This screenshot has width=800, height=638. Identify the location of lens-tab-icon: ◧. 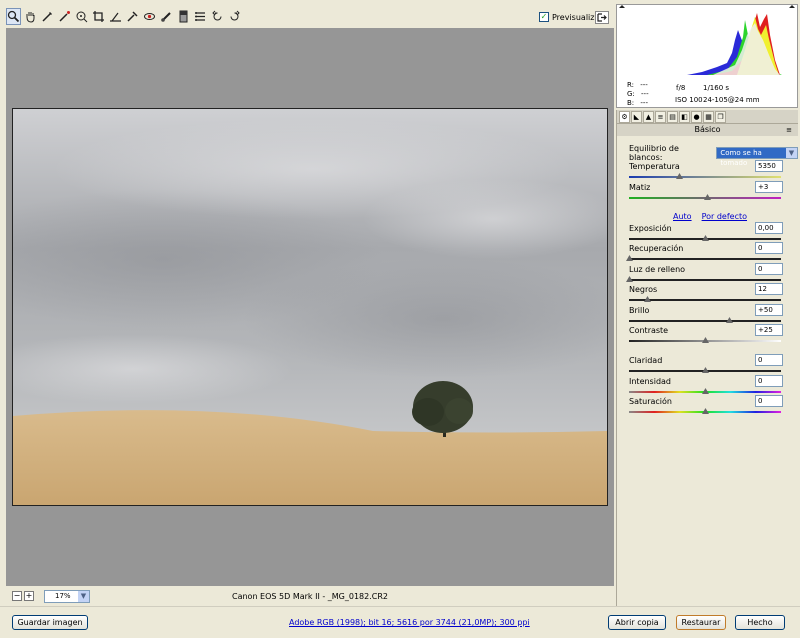
(684, 117).